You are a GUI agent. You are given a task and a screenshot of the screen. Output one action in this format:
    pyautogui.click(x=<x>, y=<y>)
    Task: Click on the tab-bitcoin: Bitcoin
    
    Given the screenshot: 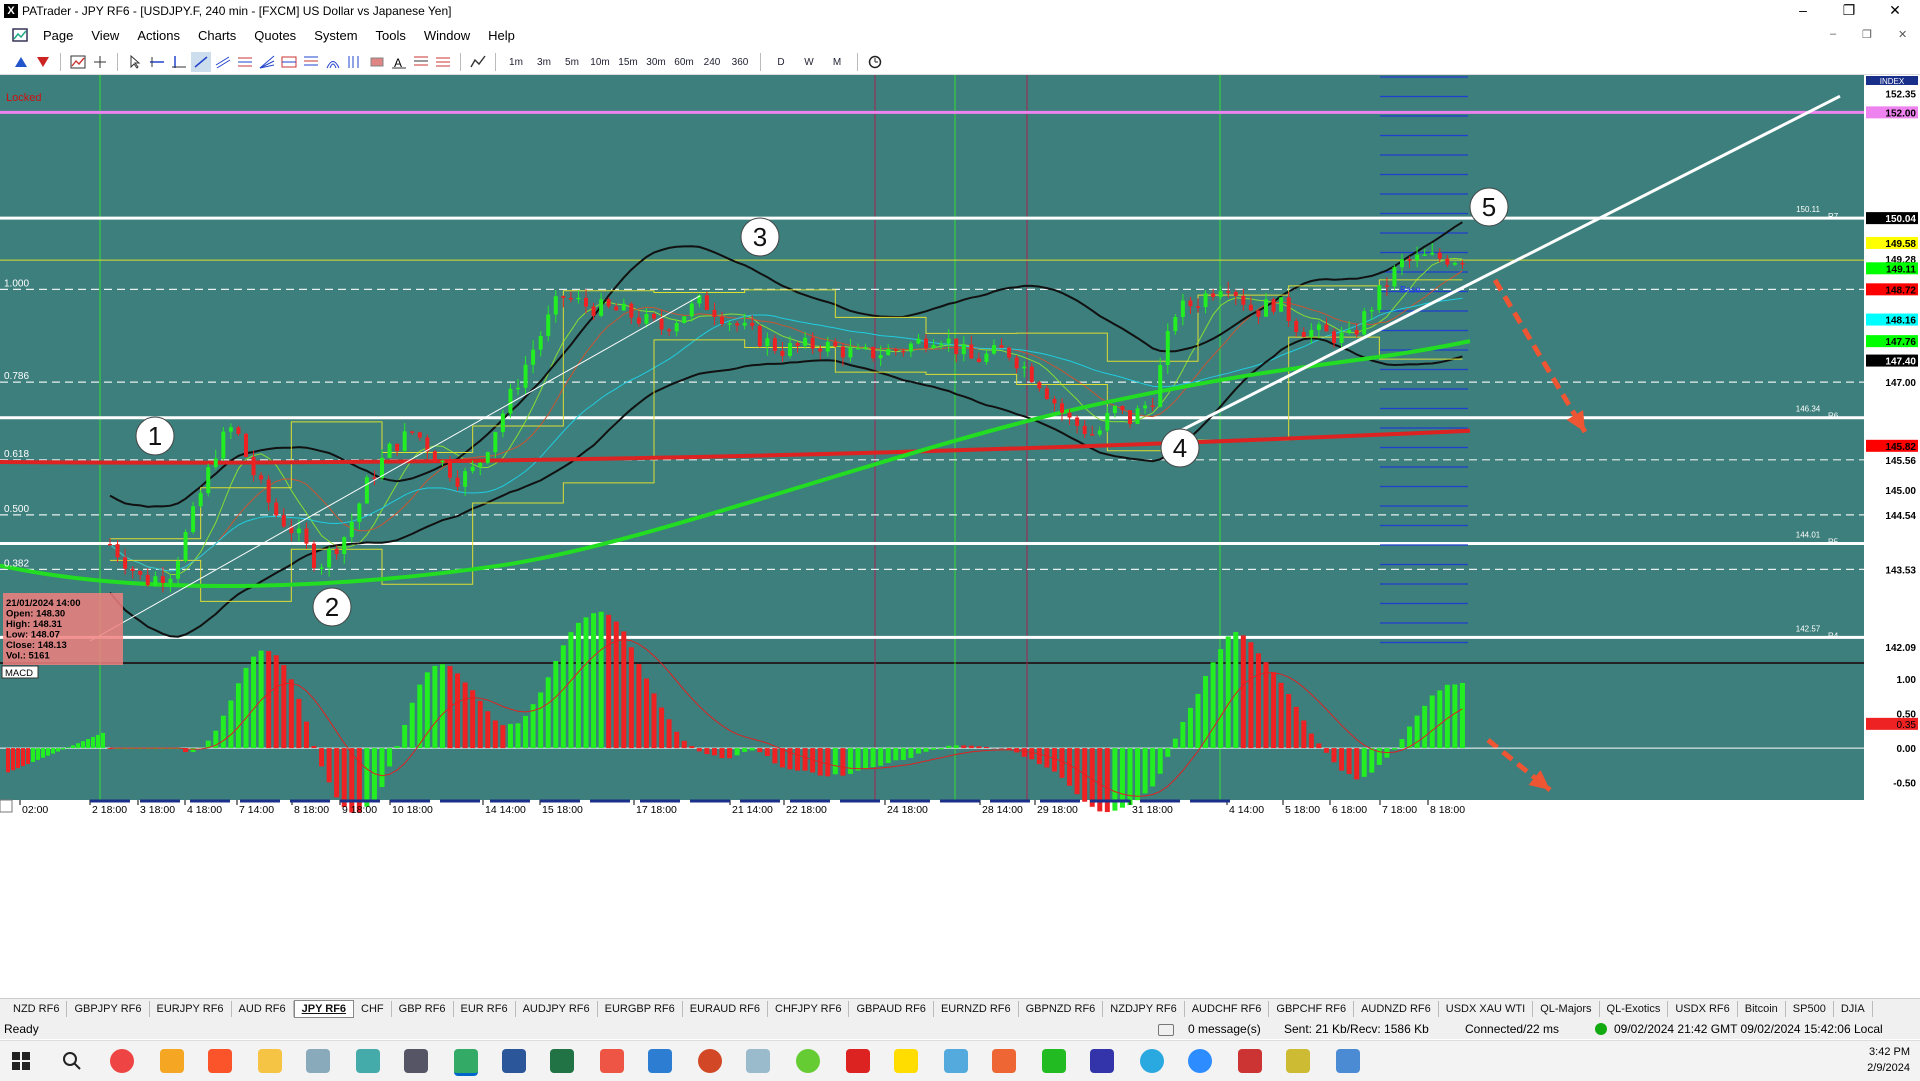 What is the action you would take?
    pyautogui.click(x=1762, y=1009)
    